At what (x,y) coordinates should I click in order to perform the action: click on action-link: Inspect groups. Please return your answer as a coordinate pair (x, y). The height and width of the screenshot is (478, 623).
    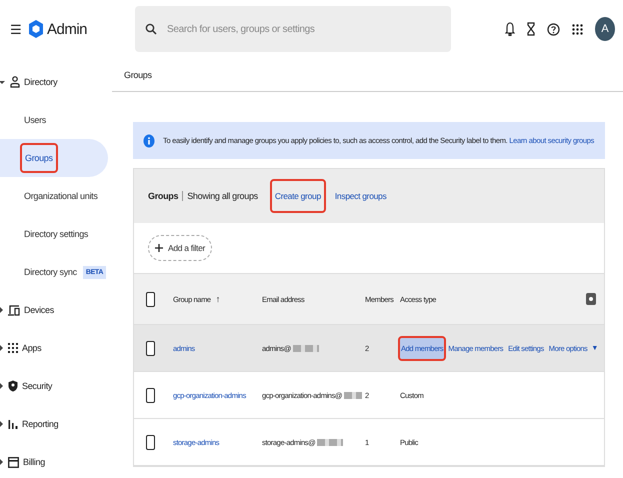
    Looking at the image, I should click on (361, 196).